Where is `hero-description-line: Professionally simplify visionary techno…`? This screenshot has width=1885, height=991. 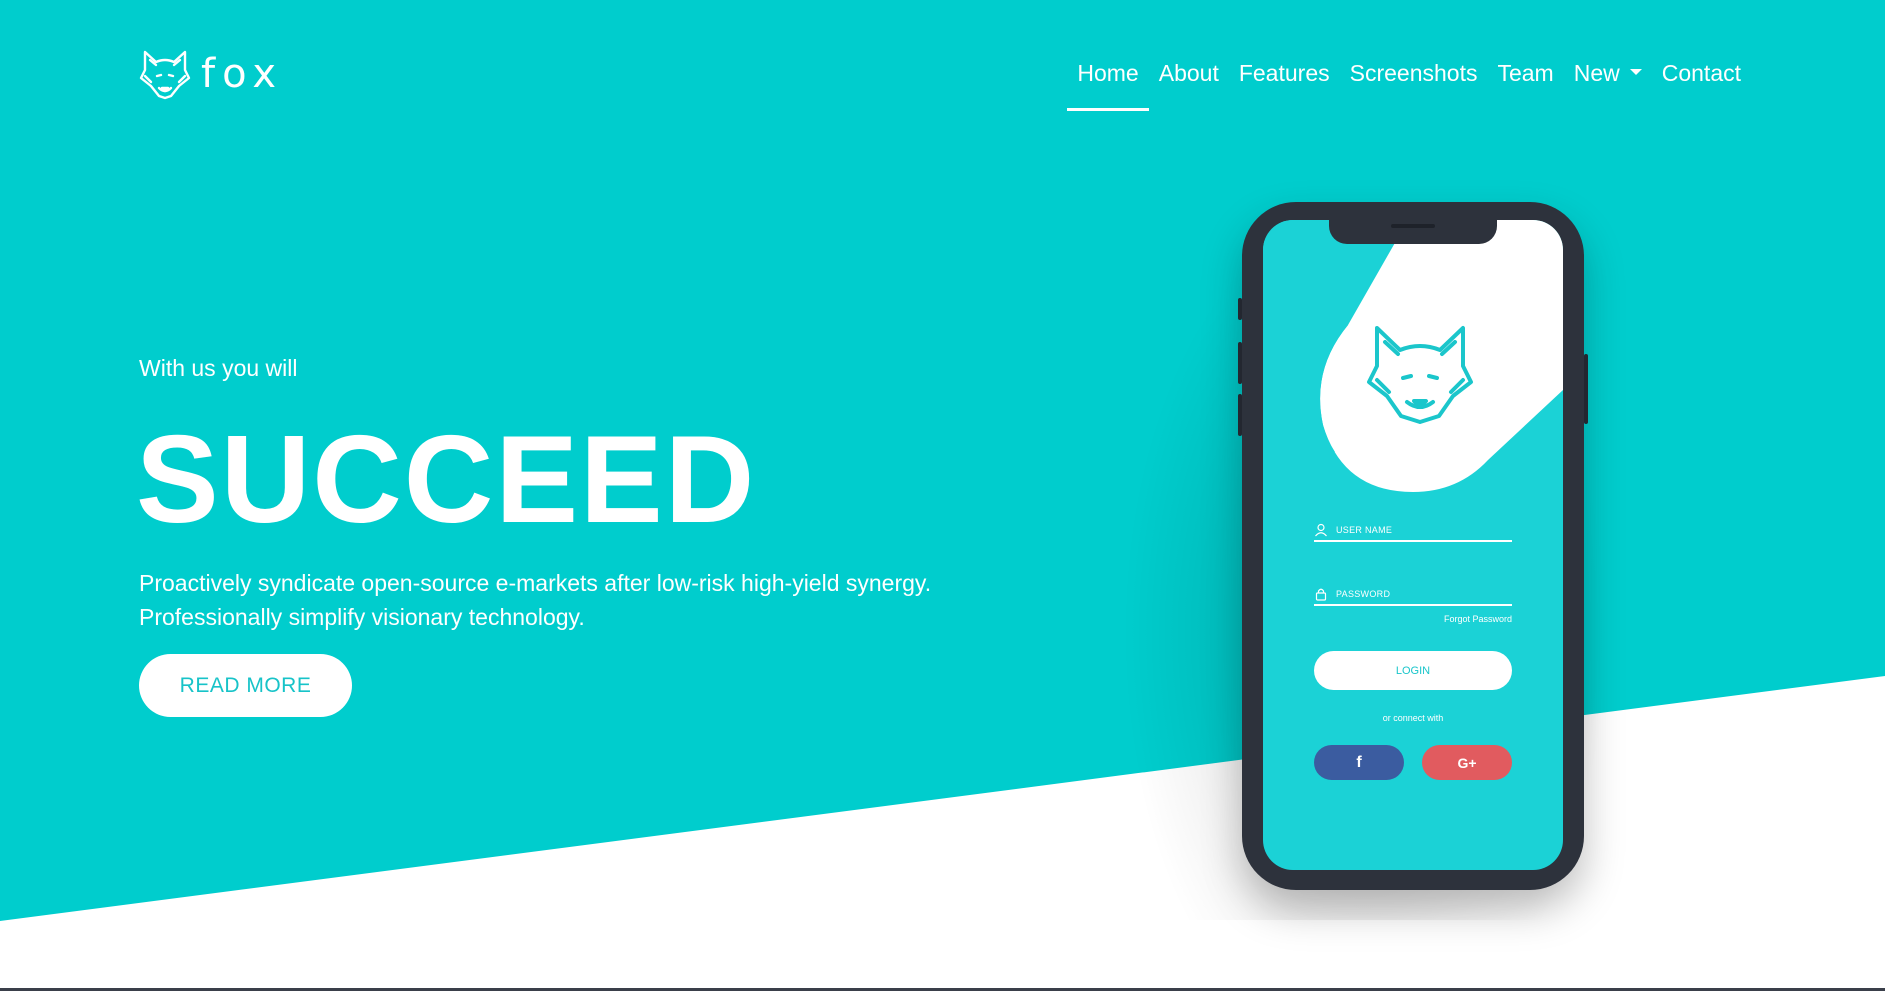 hero-description-line: Professionally simplify visionary techno… is located at coordinates (362, 617).